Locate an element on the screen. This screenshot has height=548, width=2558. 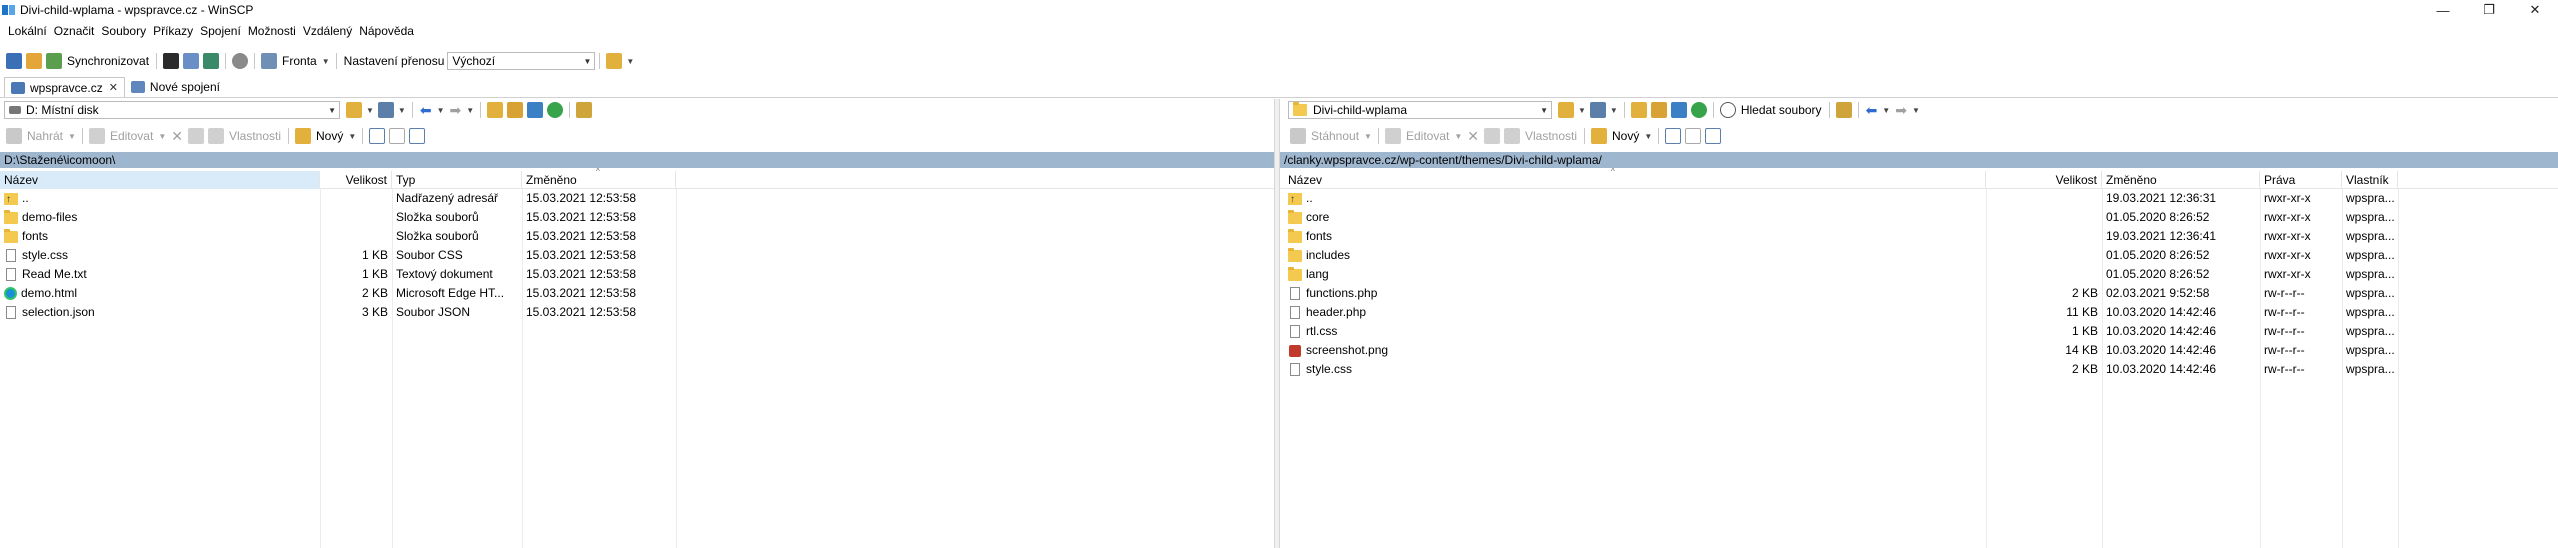
search-icon is located at coordinates (1727, 110).